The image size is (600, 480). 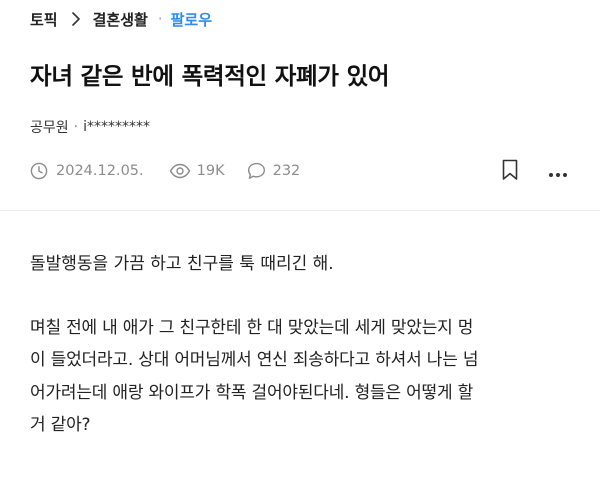 I want to click on divider, so click(x=300, y=210).